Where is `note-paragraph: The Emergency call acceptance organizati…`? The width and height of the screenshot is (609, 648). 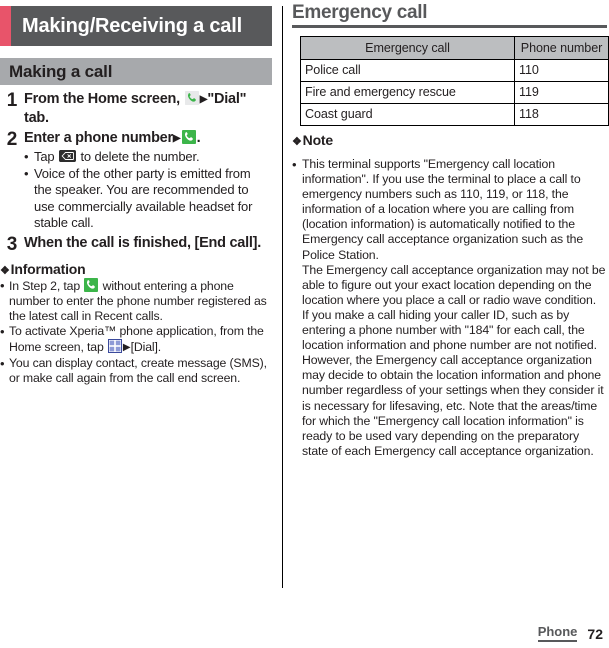
note-paragraph: The Emergency call acceptance organizati… is located at coordinates (454, 284).